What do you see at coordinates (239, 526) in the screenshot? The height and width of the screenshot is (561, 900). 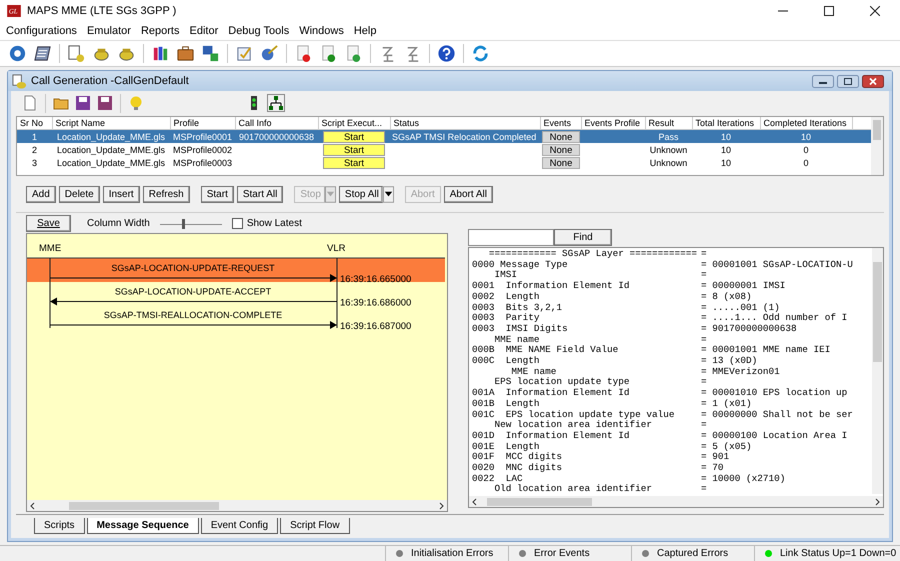 I see `tab: Event Config` at bounding box center [239, 526].